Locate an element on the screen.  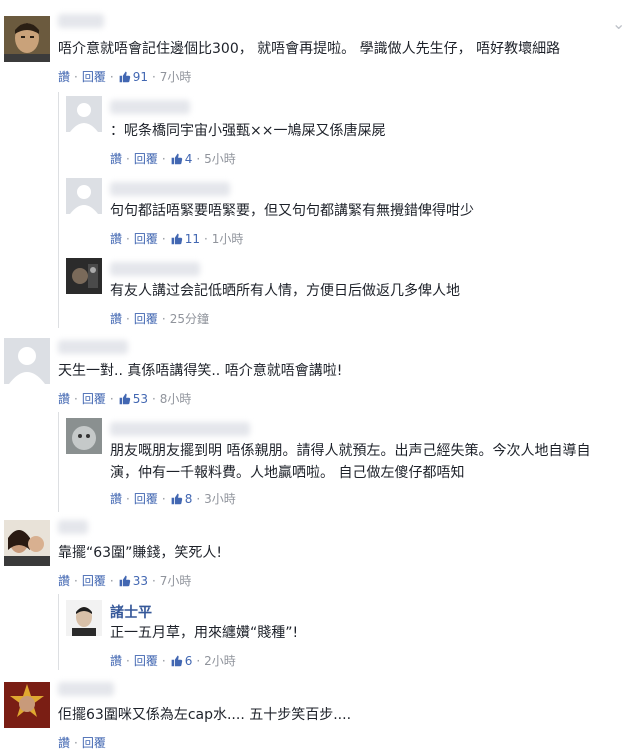
reply: 諸士平 正一五月草，用來纏㜺“賤種”! 讚 · 回覆 · 6 · 2小時 is located at coordinates (351, 636).